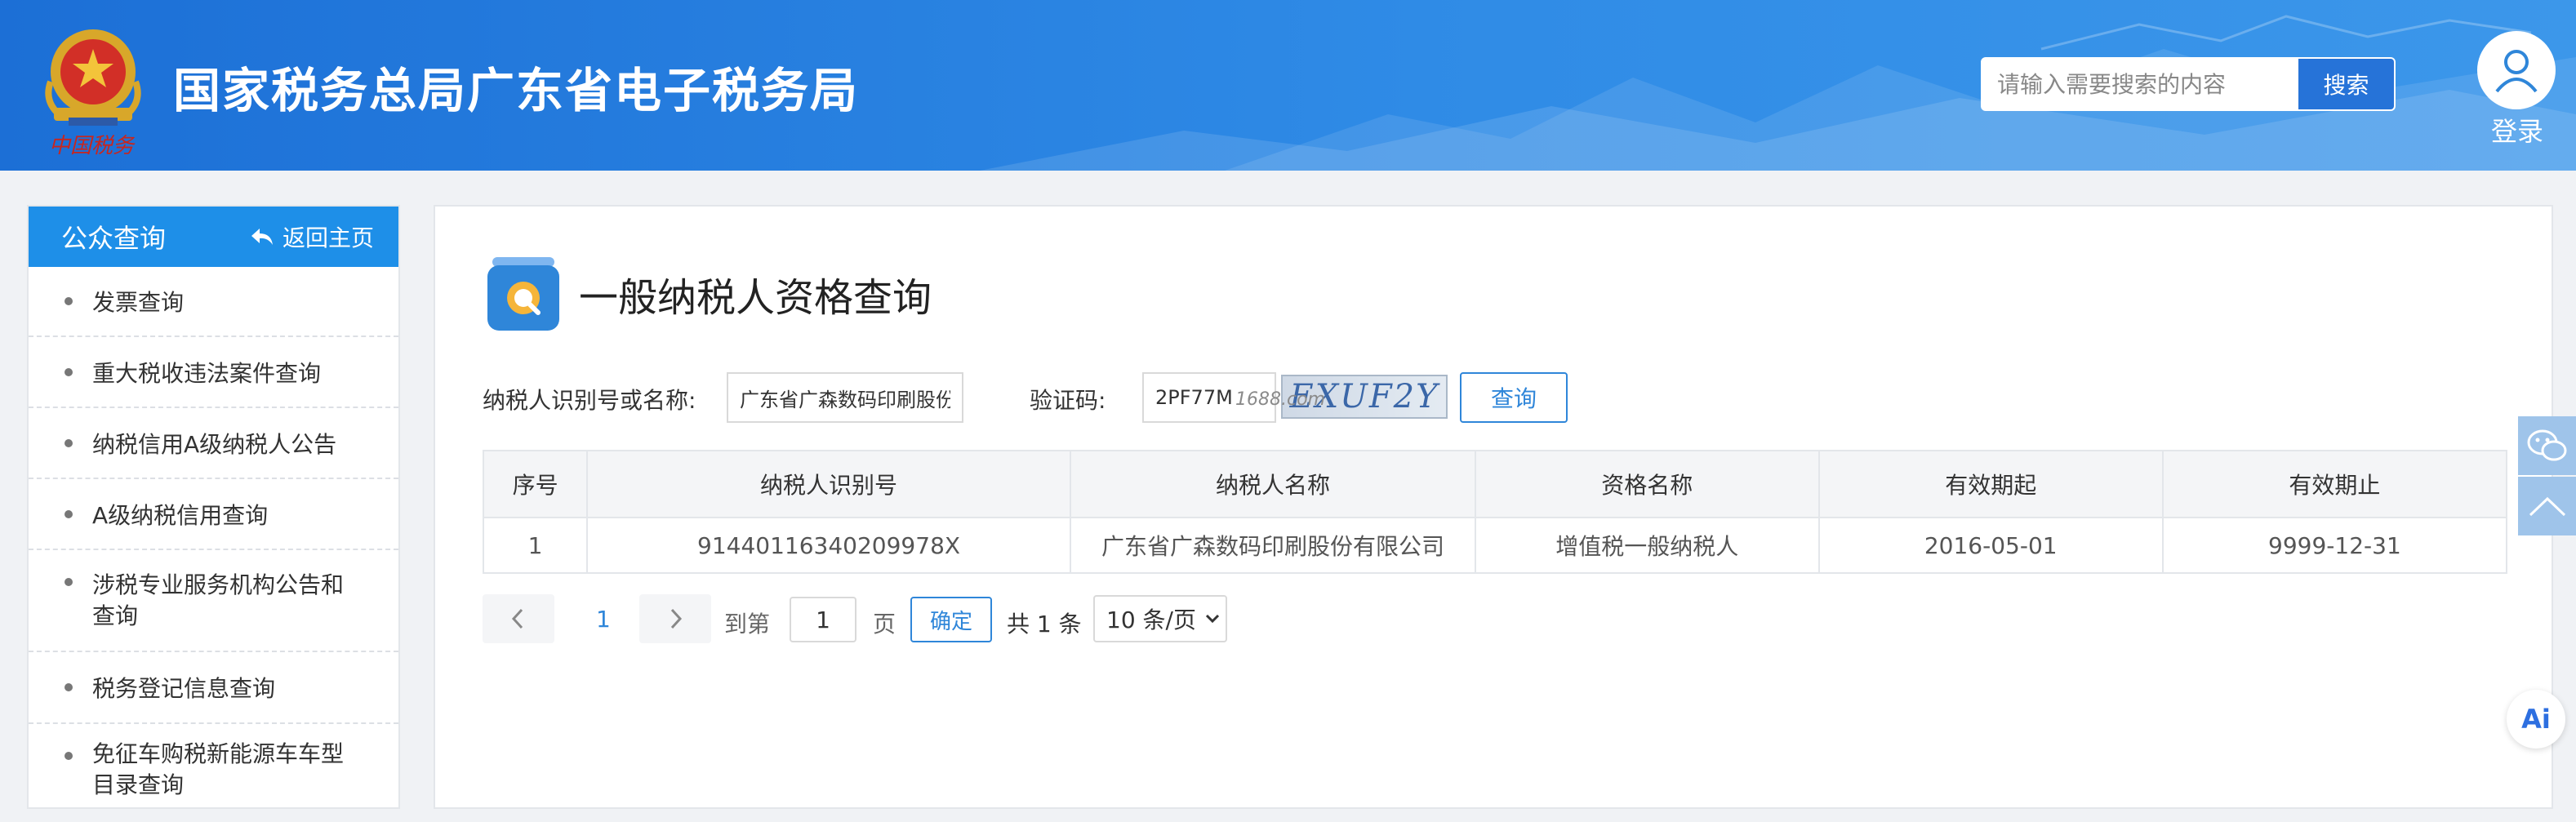  I want to click on back-home-link: 返回主页, so click(312, 236).